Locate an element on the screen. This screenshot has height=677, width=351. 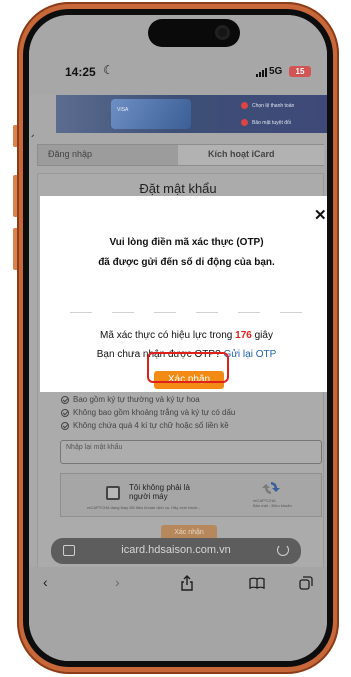
otp-instruction-line-2: đã được gửi đến số di động của bạn. is located at coordinates (186, 262).